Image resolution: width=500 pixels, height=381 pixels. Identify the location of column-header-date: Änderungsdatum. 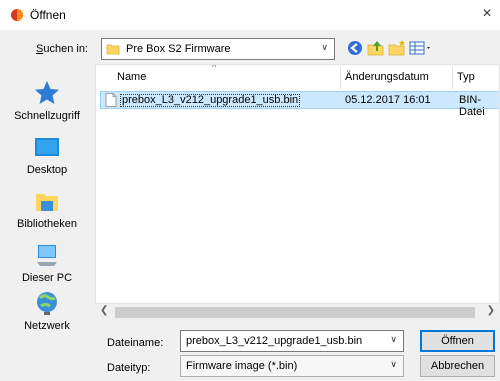
(387, 79).